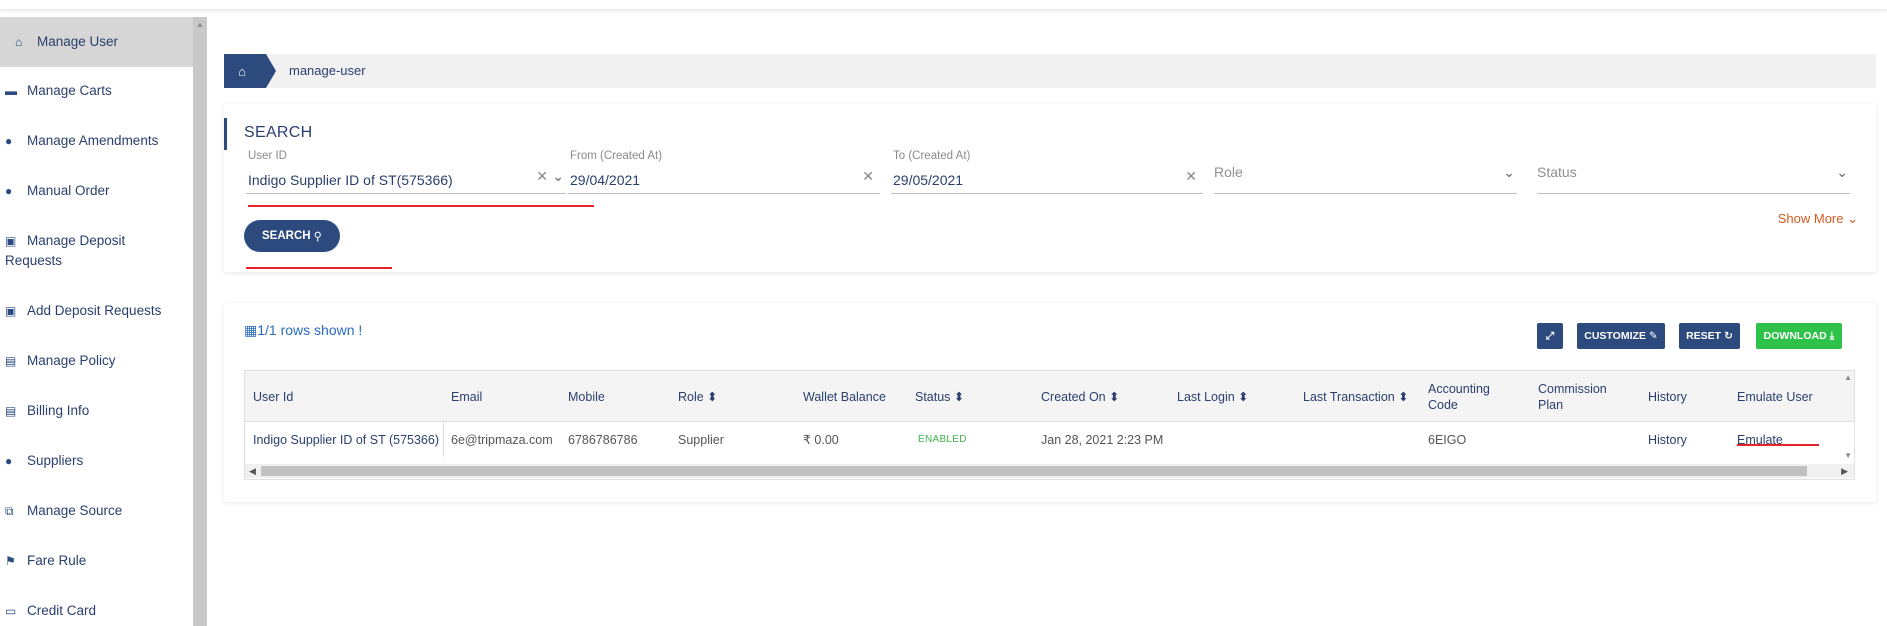 This screenshot has width=1887, height=626. What do you see at coordinates (96, 611) in the screenshot?
I see `sidebar-item-credit-card: ▭ Credit Card` at bounding box center [96, 611].